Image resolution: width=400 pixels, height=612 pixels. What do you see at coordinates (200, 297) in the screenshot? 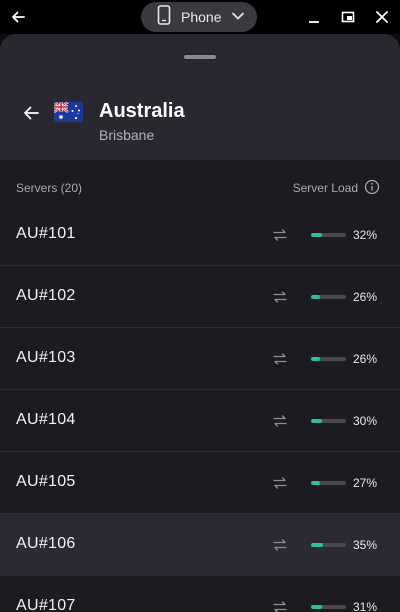
I see `server-row: AU#102 26%` at bounding box center [200, 297].